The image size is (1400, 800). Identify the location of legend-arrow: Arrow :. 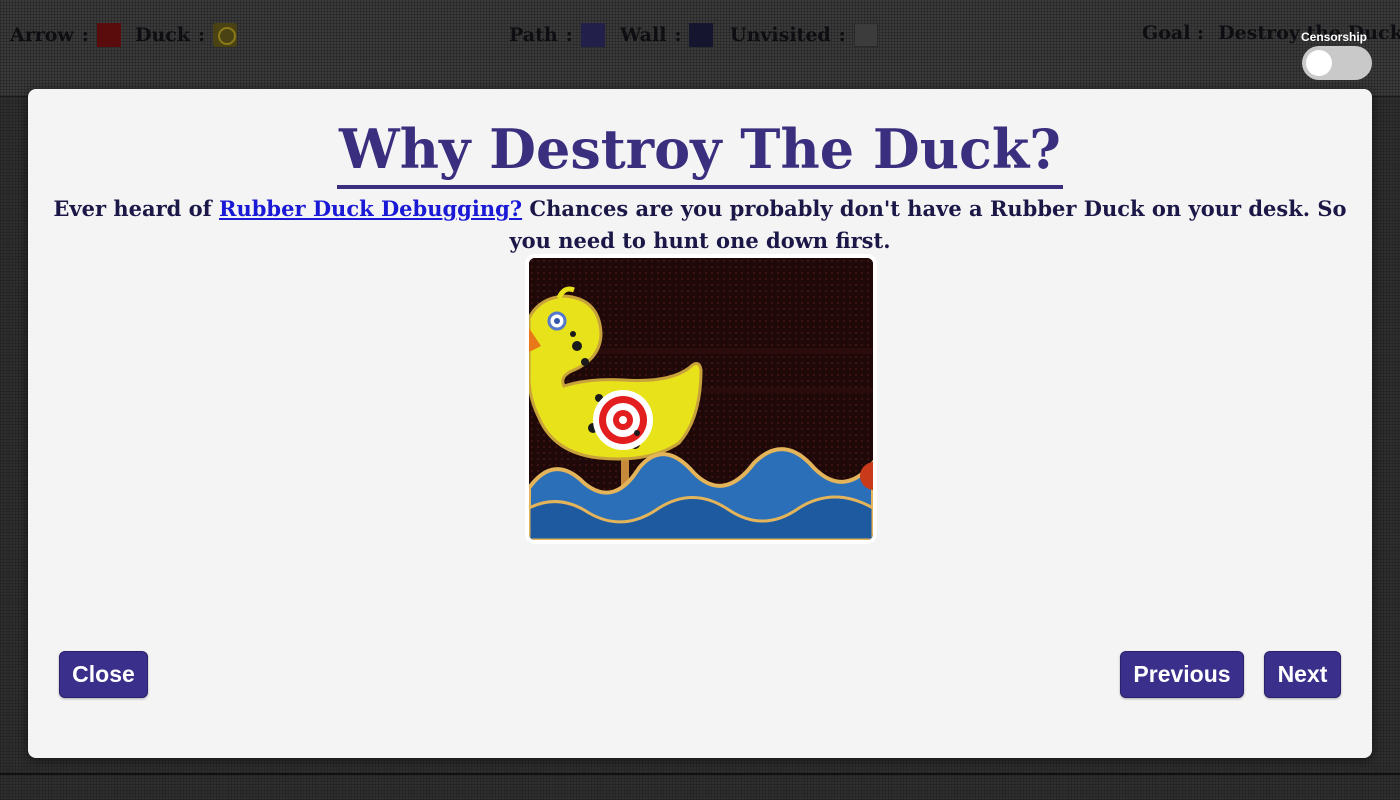
(65, 35).